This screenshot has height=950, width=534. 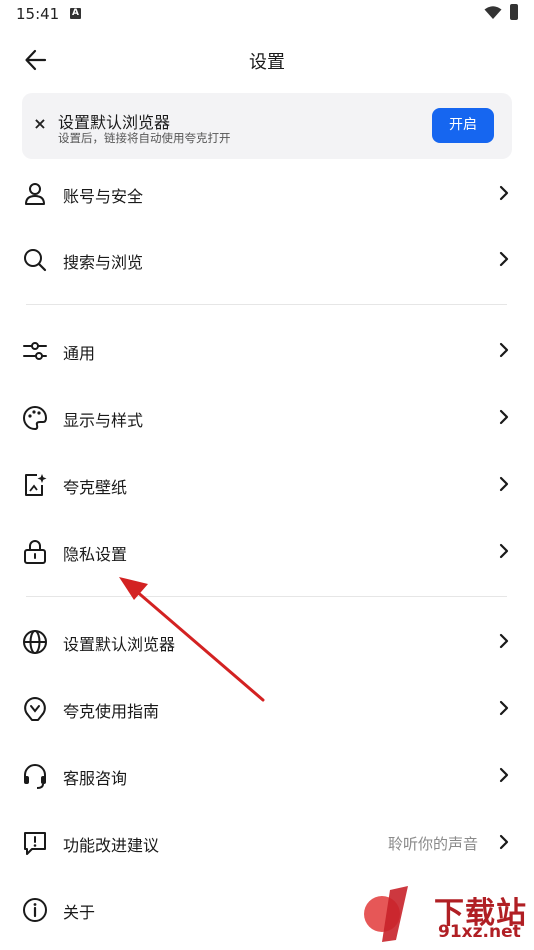 I want to click on settings-item-label: 夸克使用指南, so click(x=111, y=711).